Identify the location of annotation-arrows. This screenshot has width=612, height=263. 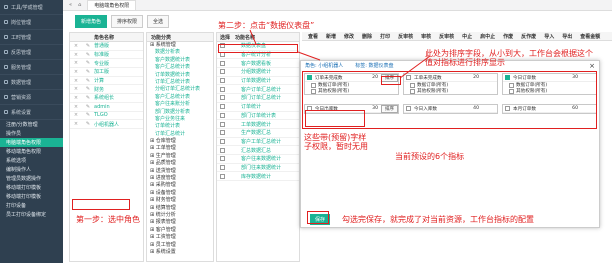
(340, 54).